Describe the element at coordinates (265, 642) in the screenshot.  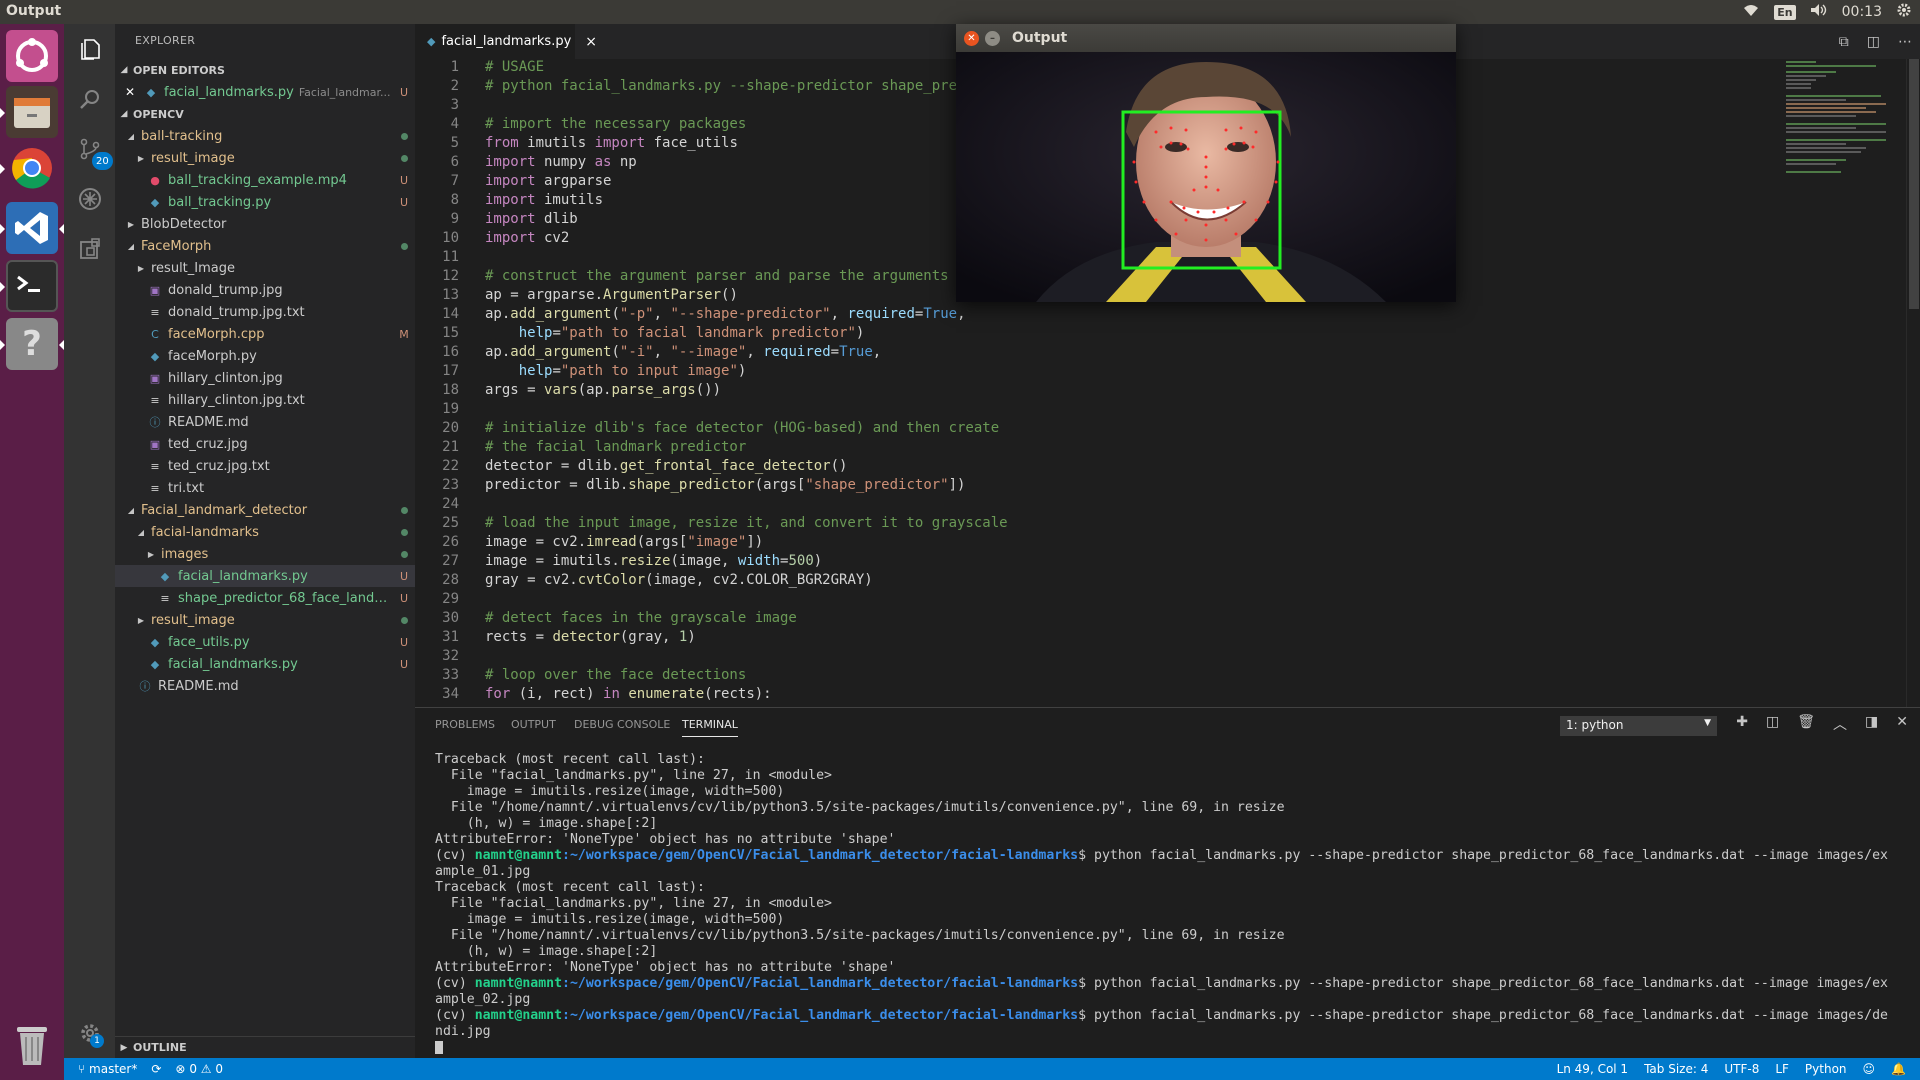
I see `tree-file: ◆ face_utils.py U` at that location.